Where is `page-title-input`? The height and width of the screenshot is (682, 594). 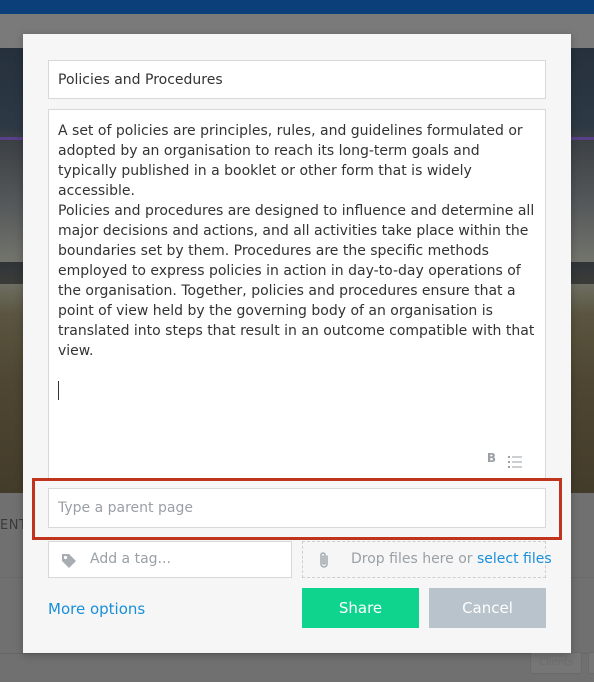
page-title-input is located at coordinates (297, 79).